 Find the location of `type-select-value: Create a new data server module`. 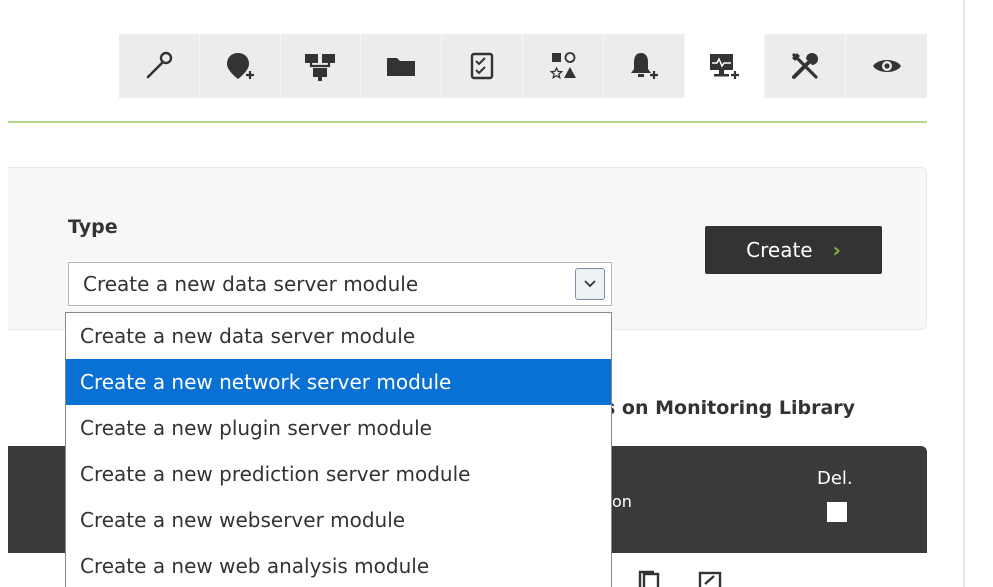

type-select-value: Create a new data server module is located at coordinates (251, 284).